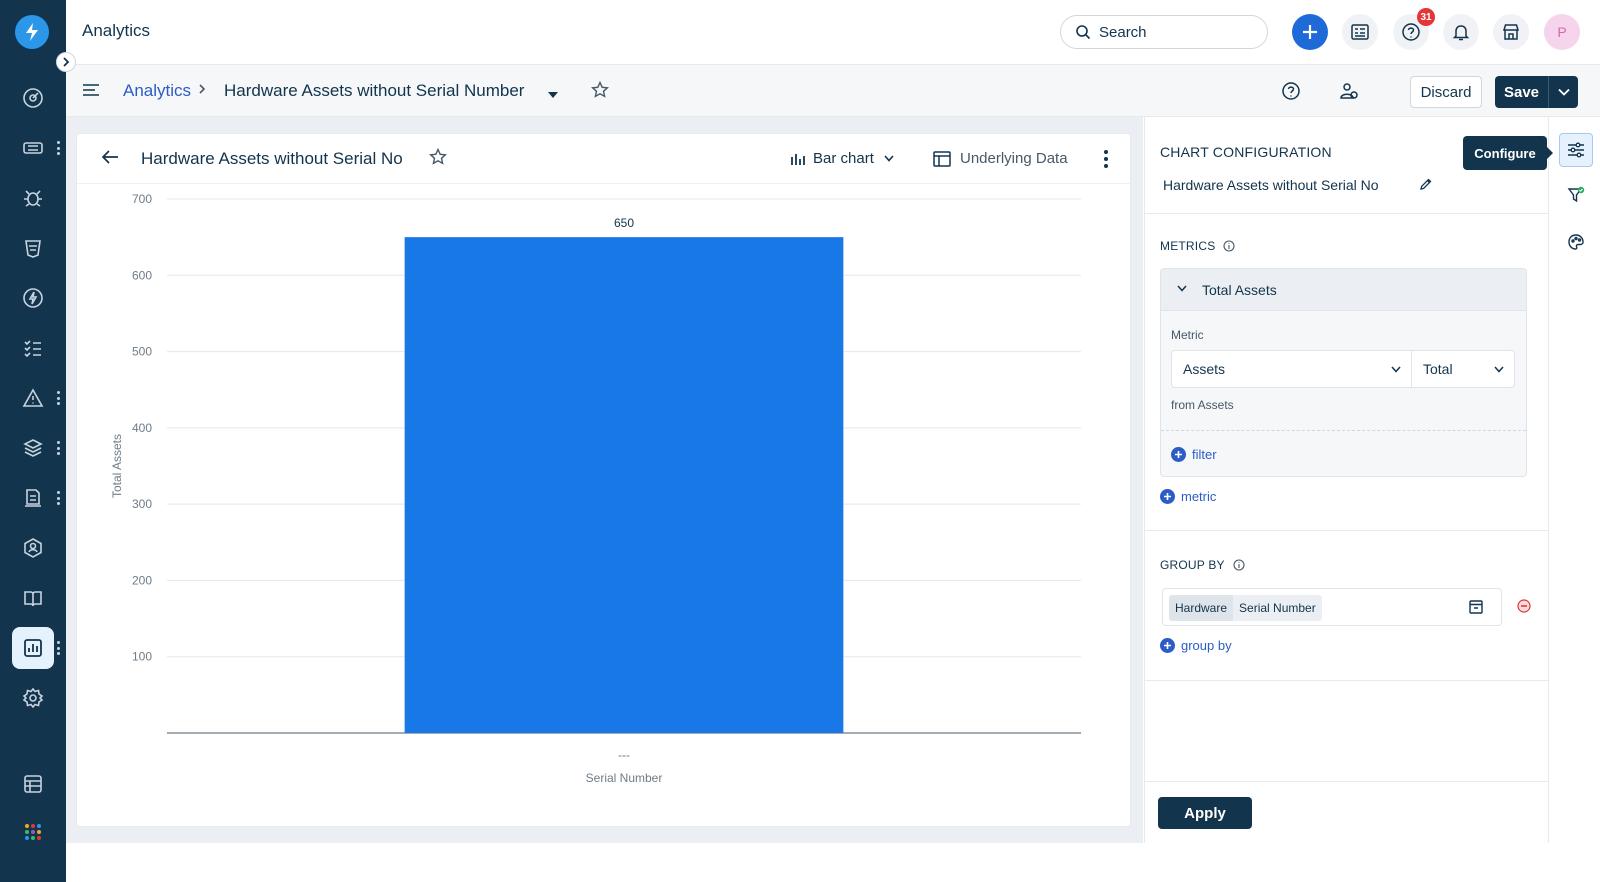  I want to click on add-metric-link: metric, so click(1188, 496).